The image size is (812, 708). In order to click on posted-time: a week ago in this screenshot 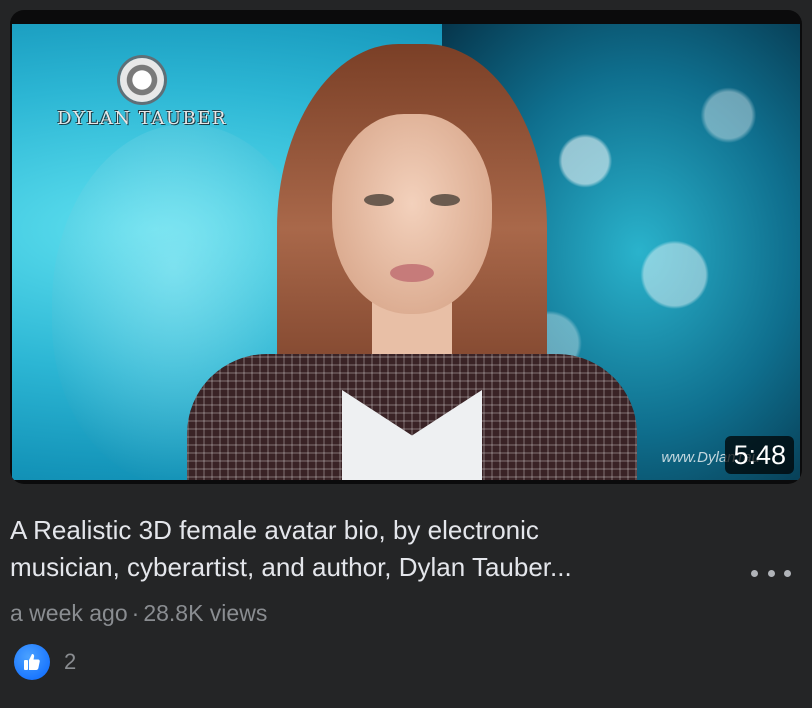, I will do `click(69, 613)`.